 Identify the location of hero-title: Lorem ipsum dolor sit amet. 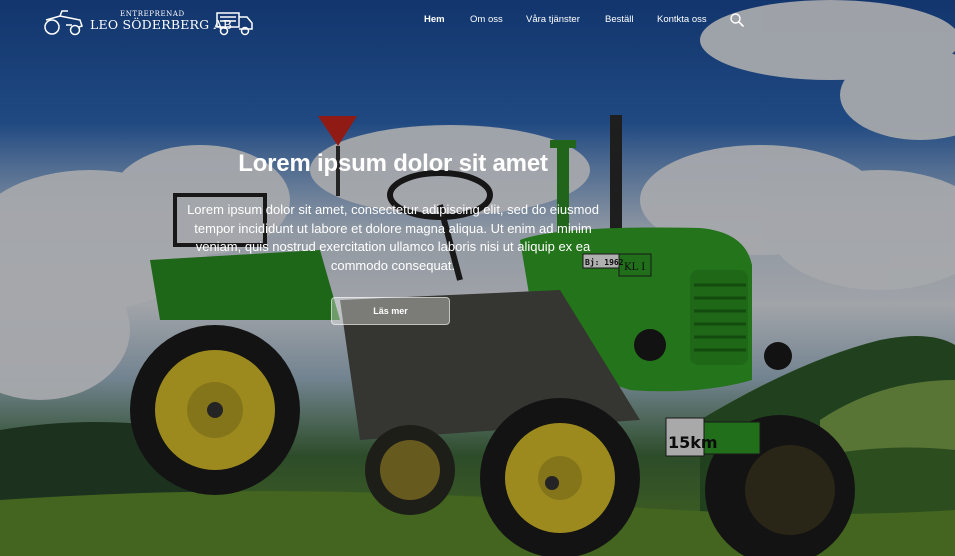
(393, 163).